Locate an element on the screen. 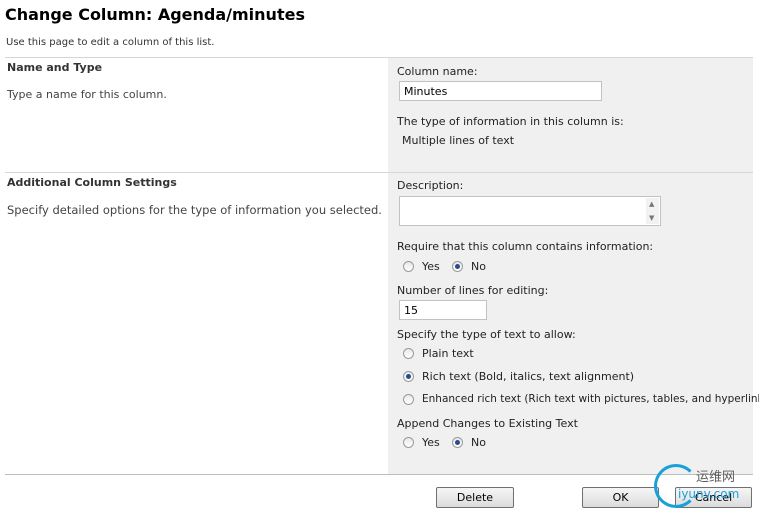 The width and height of the screenshot is (759, 510). text-type-label: Specify the type of text to allow: is located at coordinates (486, 334).